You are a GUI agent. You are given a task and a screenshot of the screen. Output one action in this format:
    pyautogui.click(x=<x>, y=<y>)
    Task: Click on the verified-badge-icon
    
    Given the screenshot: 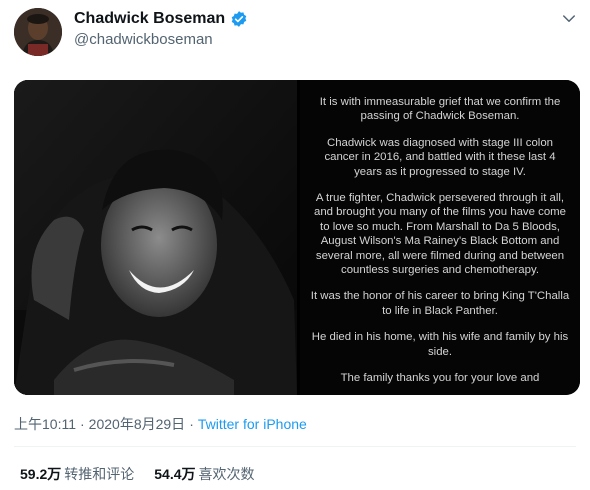 What is the action you would take?
    pyautogui.click(x=239, y=19)
    